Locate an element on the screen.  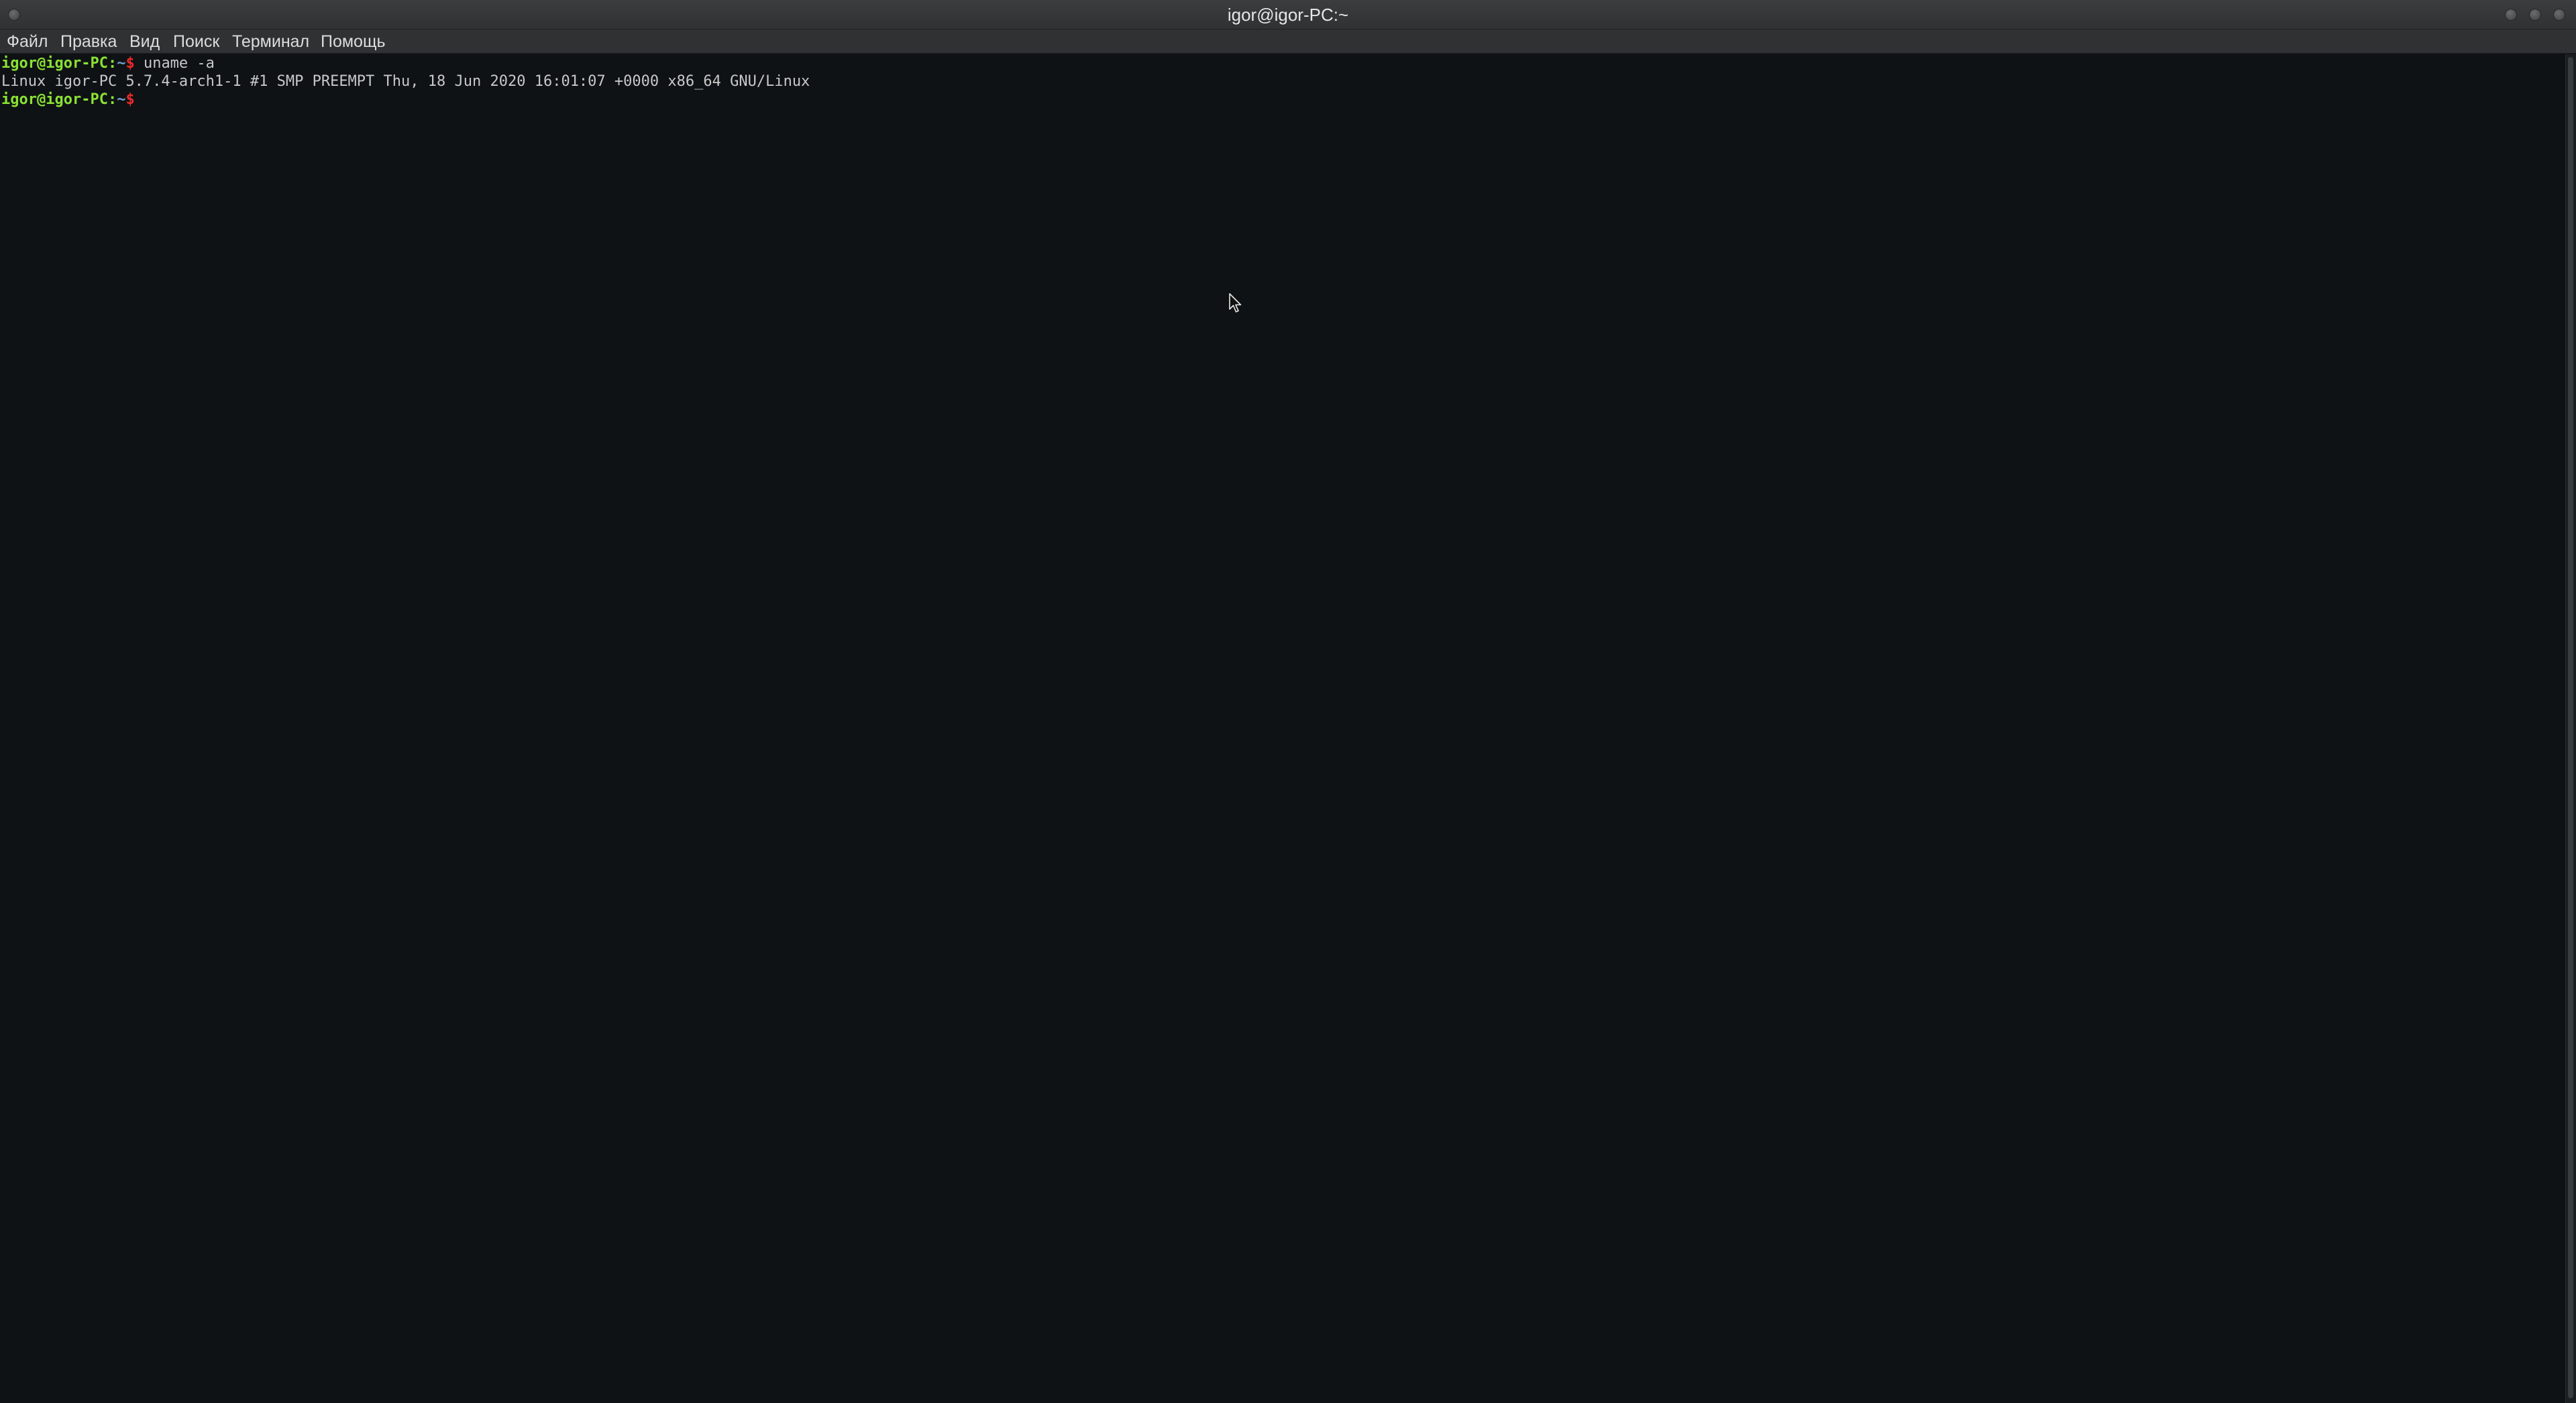
vertical-scrollbar is located at coordinates (2570, 729).